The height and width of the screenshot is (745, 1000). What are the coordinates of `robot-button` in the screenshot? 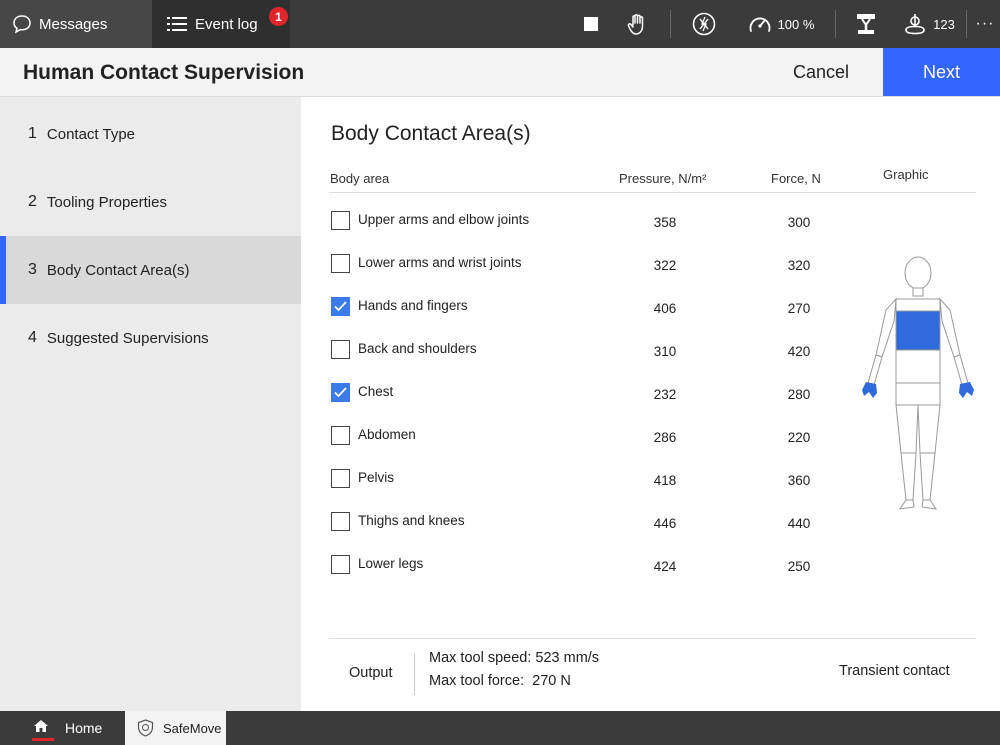 It's located at (866, 24).